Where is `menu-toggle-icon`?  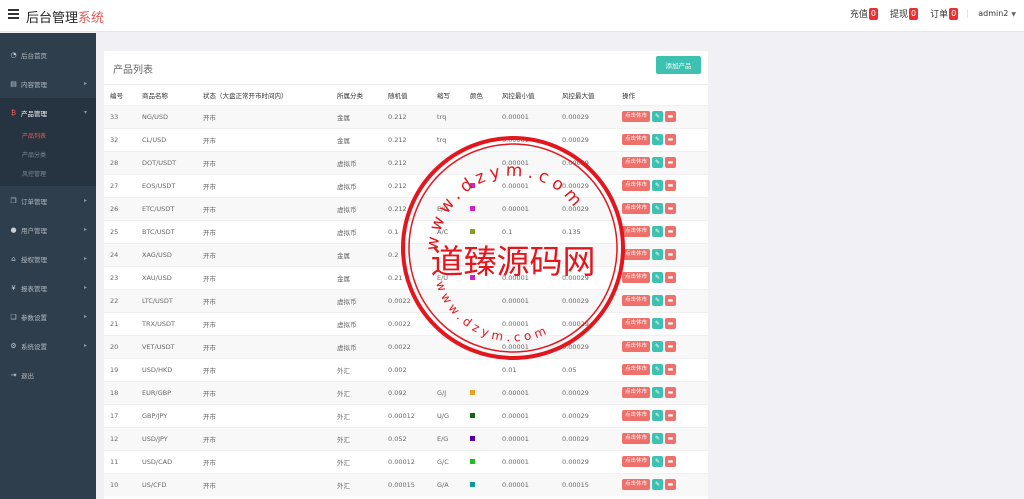
menu-toggle-icon is located at coordinates (13, 14).